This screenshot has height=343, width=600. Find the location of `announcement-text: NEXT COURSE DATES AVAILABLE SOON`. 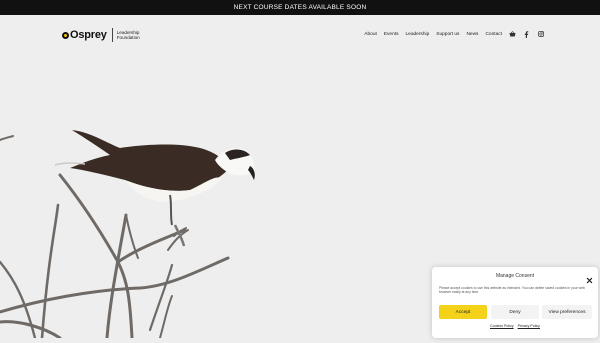

announcement-text: NEXT COURSE DATES AVAILABLE SOON is located at coordinates (300, 7).